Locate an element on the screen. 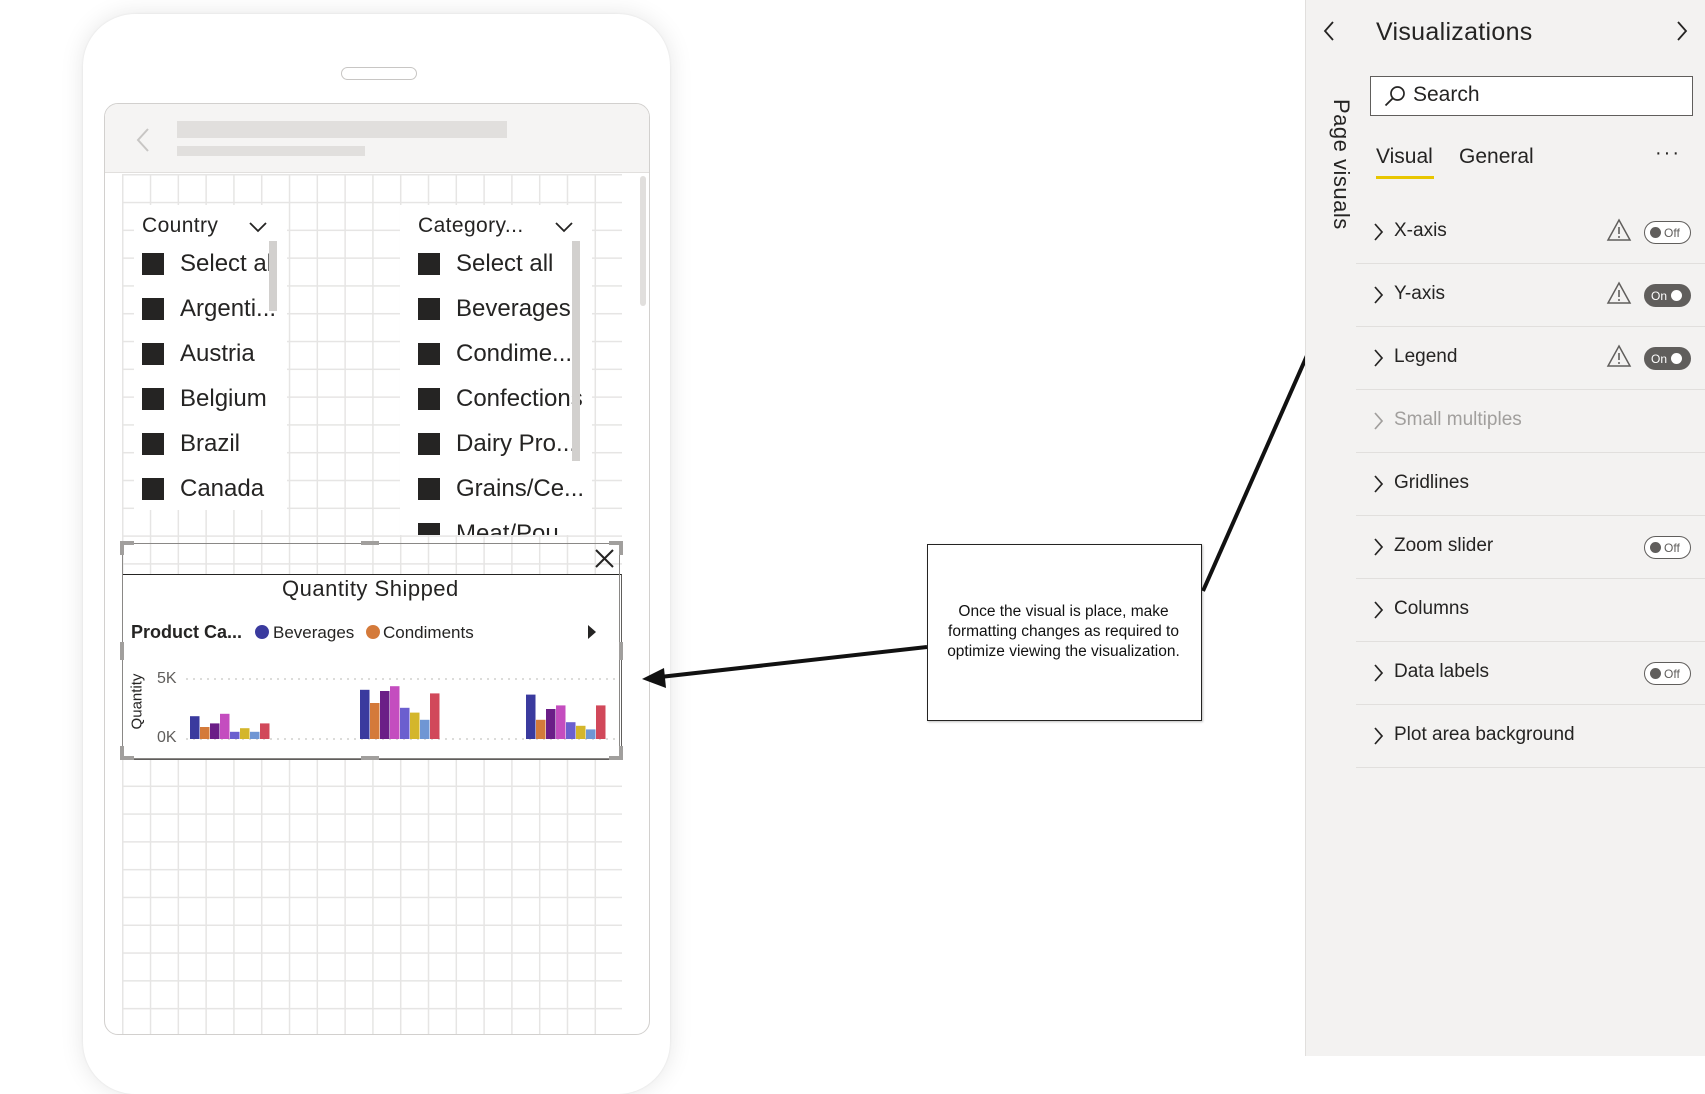 The image size is (1705, 1094). section-label: Legend is located at coordinates (1426, 356).